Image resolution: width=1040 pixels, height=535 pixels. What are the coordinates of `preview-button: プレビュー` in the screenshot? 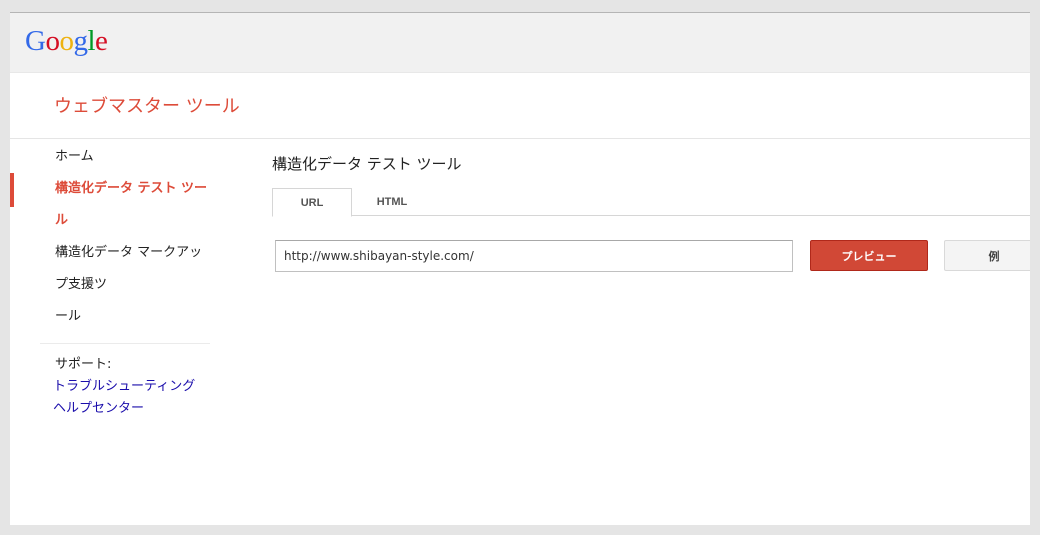 It's located at (869, 255).